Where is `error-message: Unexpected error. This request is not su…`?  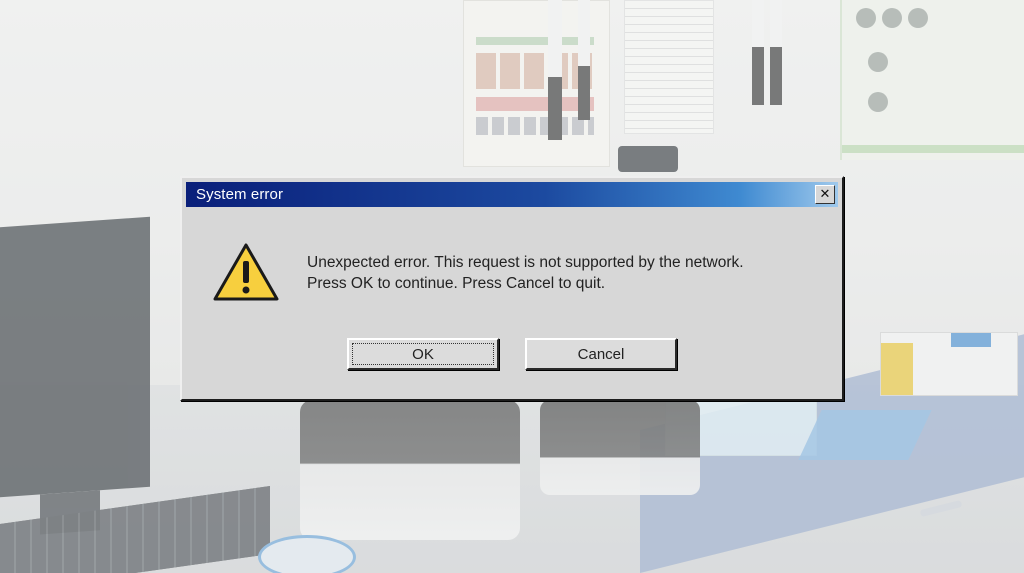
error-message: Unexpected error. This request is not su… is located at coordinates (557, 273).